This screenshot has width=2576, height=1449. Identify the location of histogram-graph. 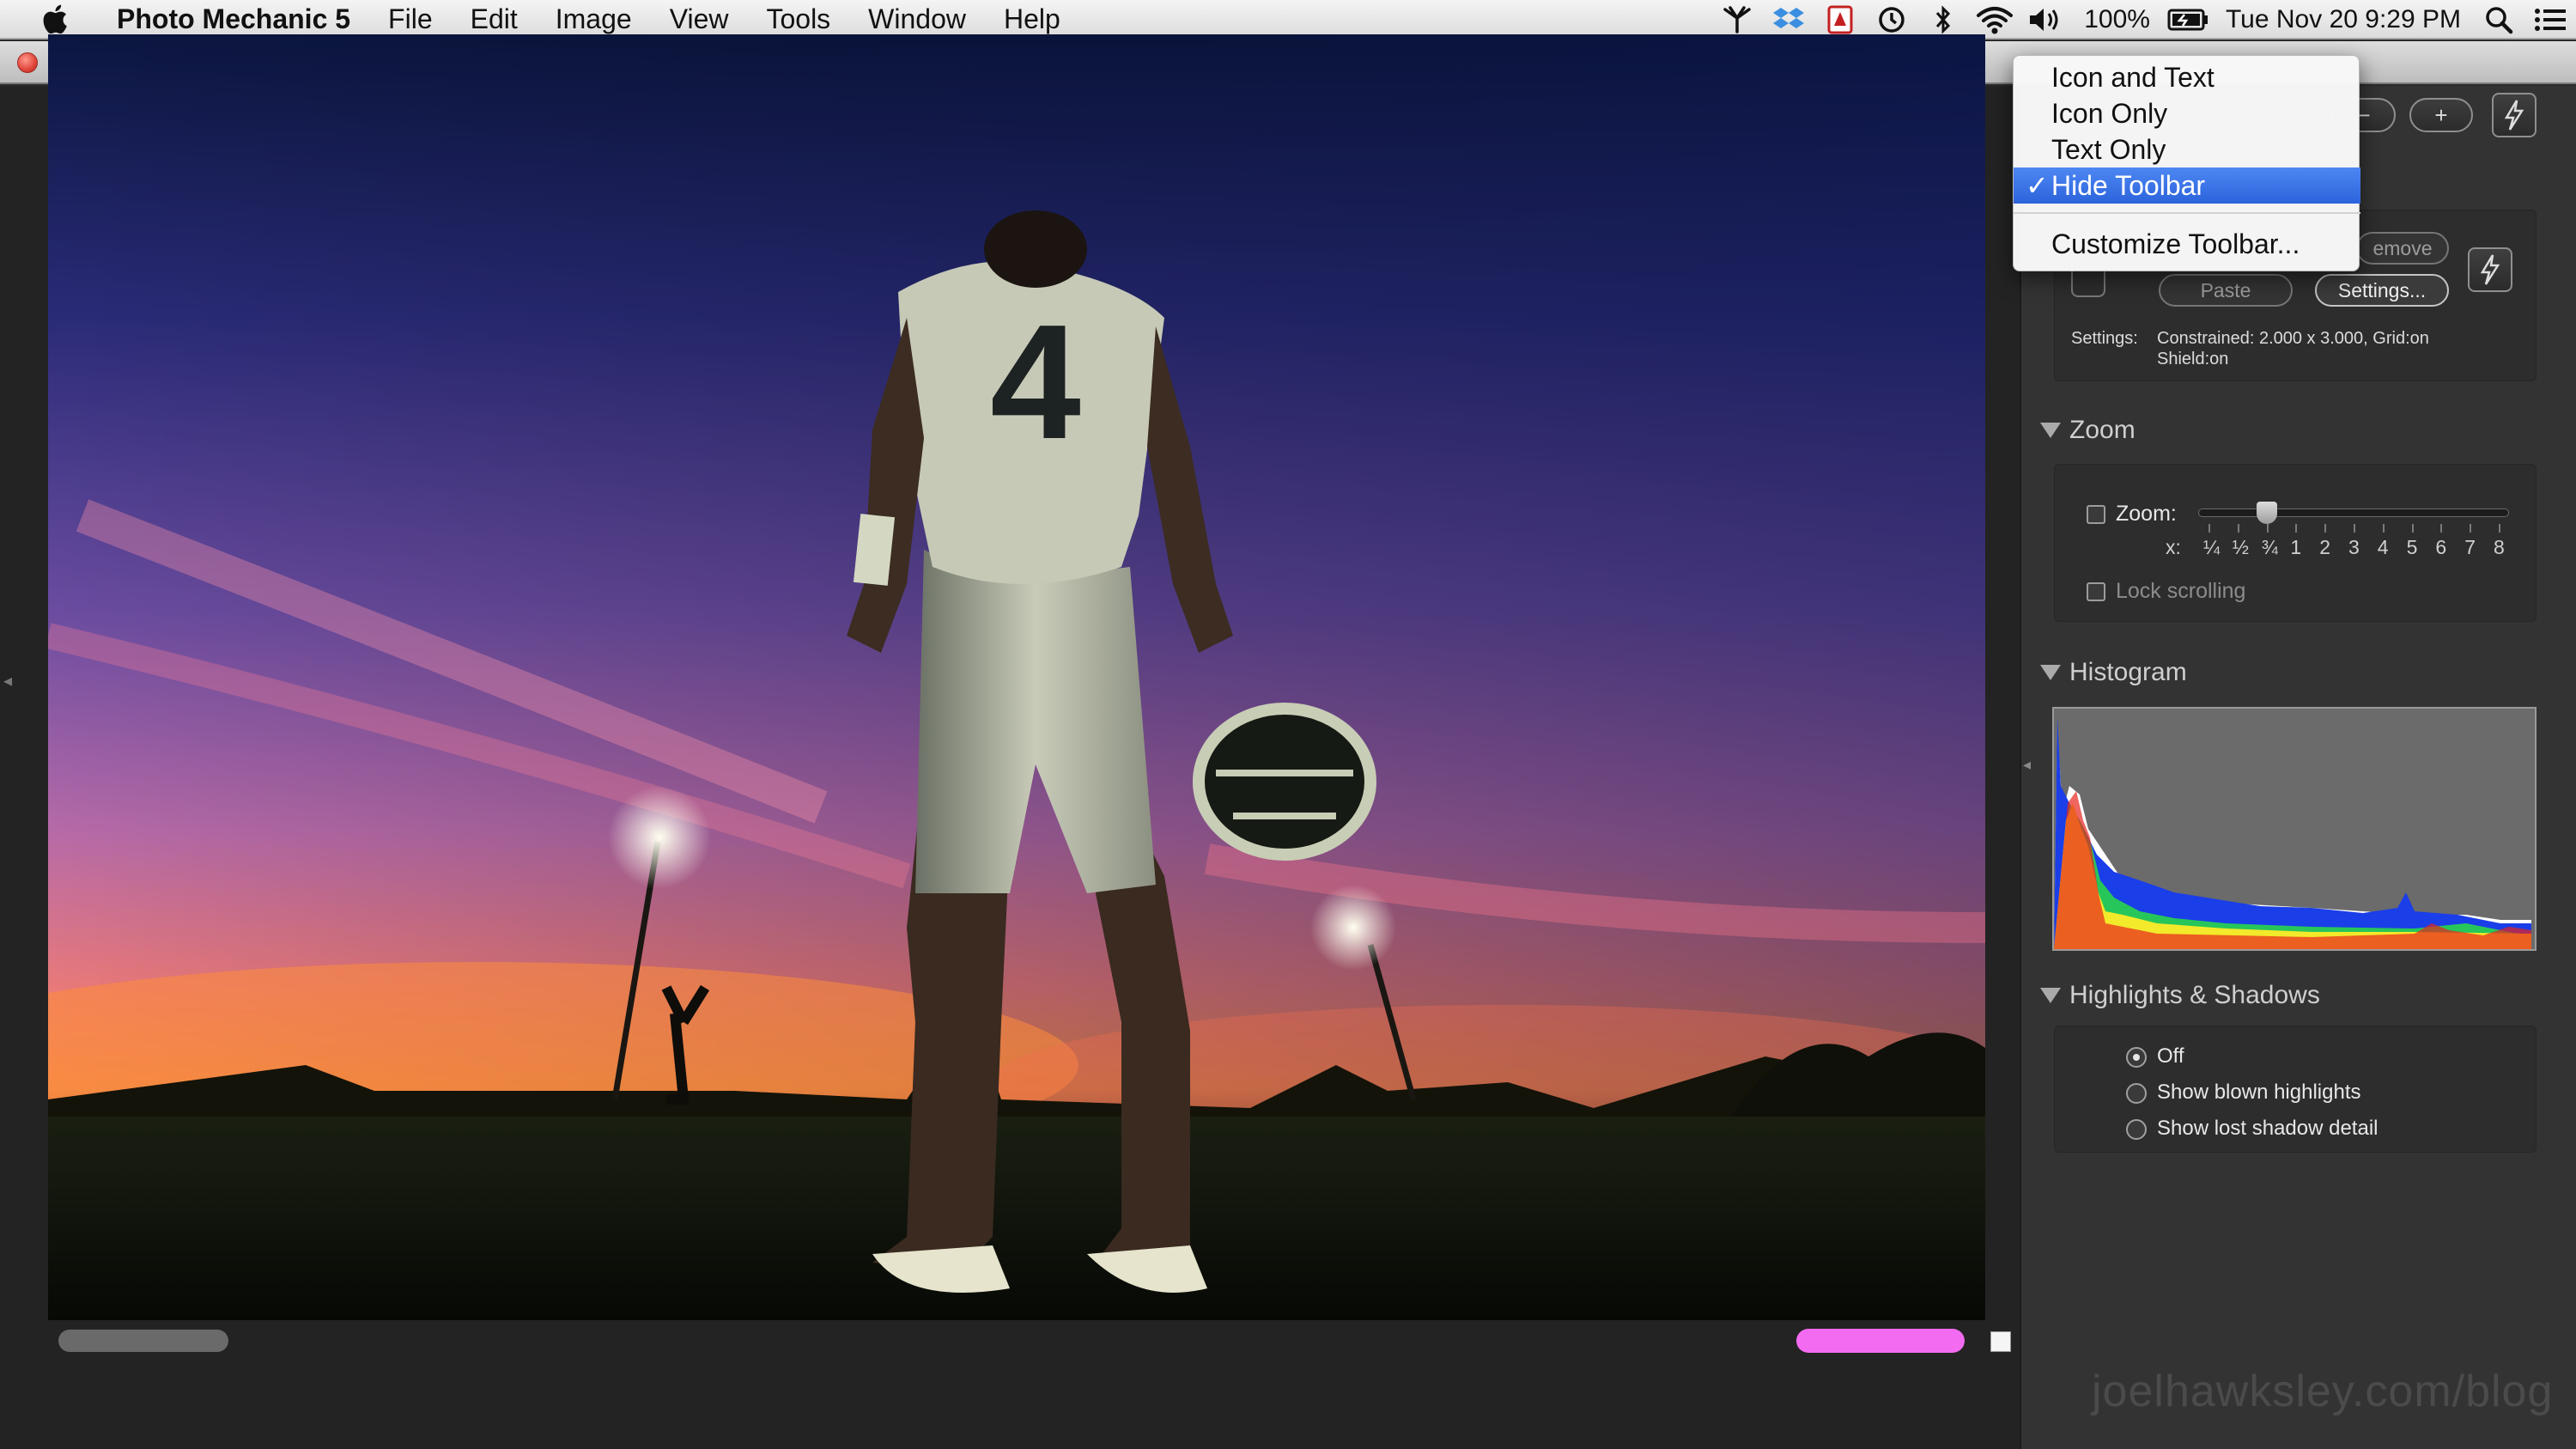
(2295, 829).